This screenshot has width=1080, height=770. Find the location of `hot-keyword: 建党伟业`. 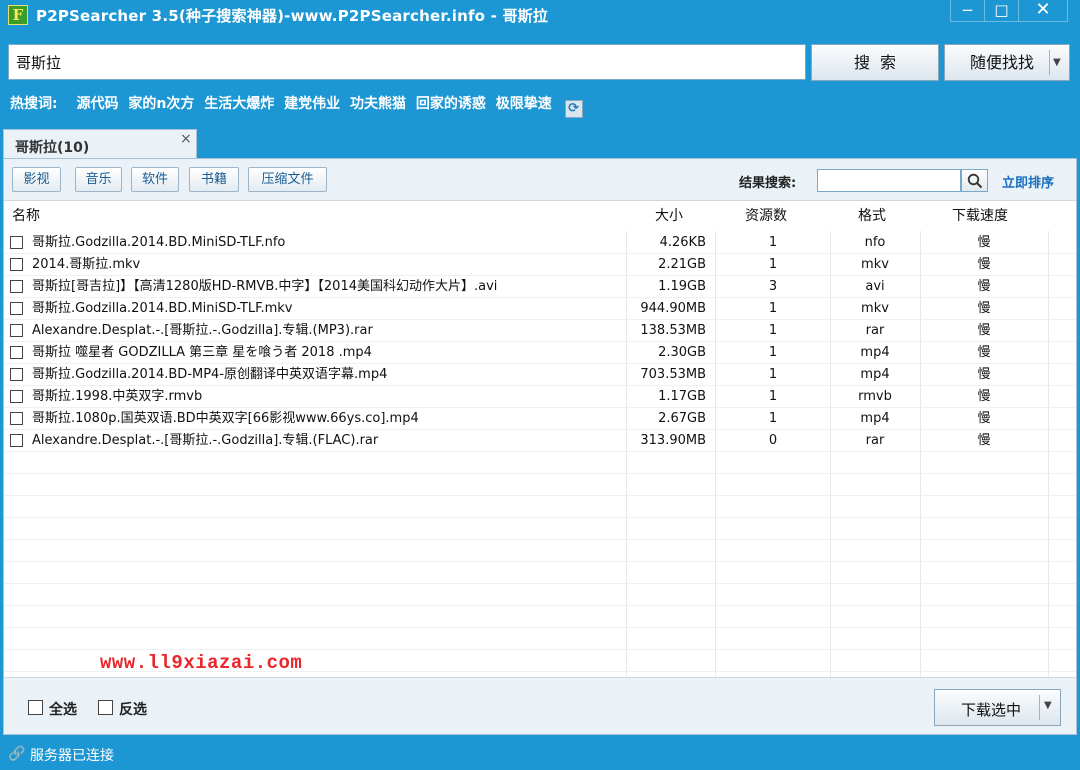

hot-keyword: 建党伟业 is located at coordinates (312, 104).